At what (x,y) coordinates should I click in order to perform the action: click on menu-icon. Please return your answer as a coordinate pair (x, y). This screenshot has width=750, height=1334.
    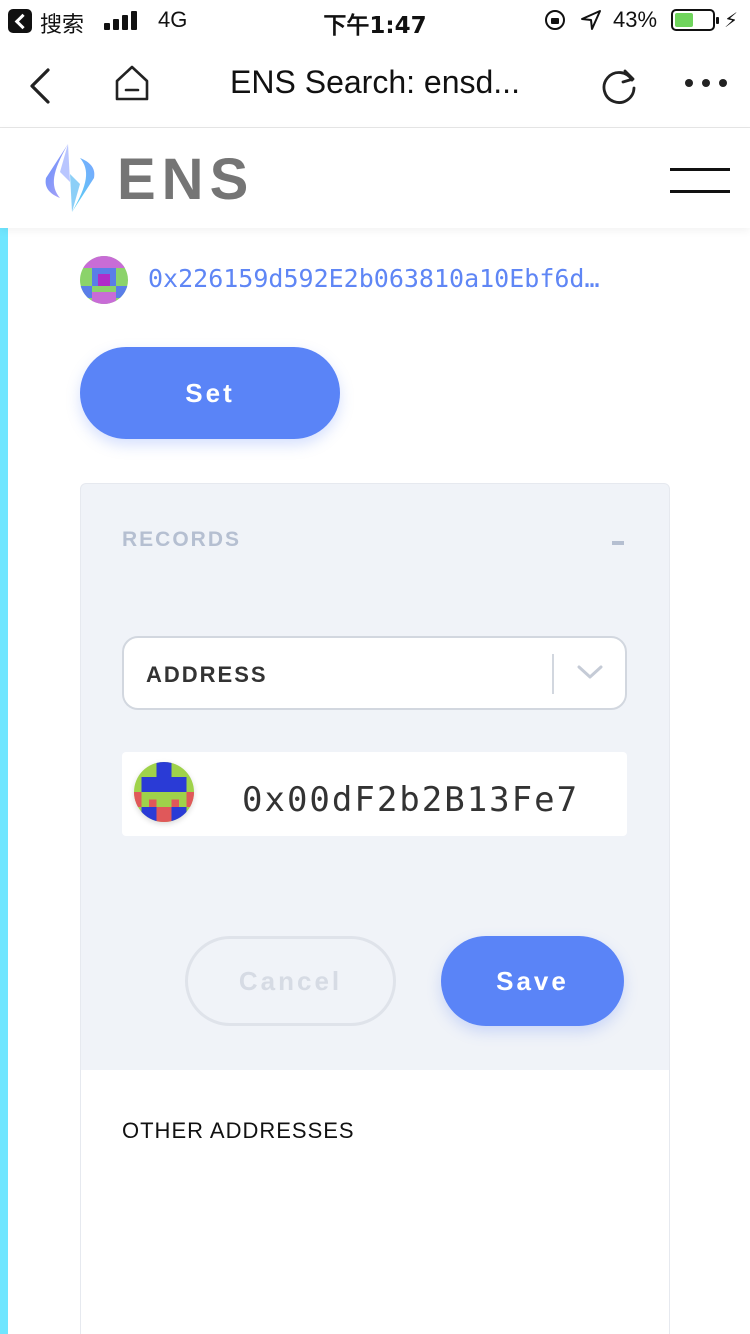
    Looking at the image, I should click on (700, 181).